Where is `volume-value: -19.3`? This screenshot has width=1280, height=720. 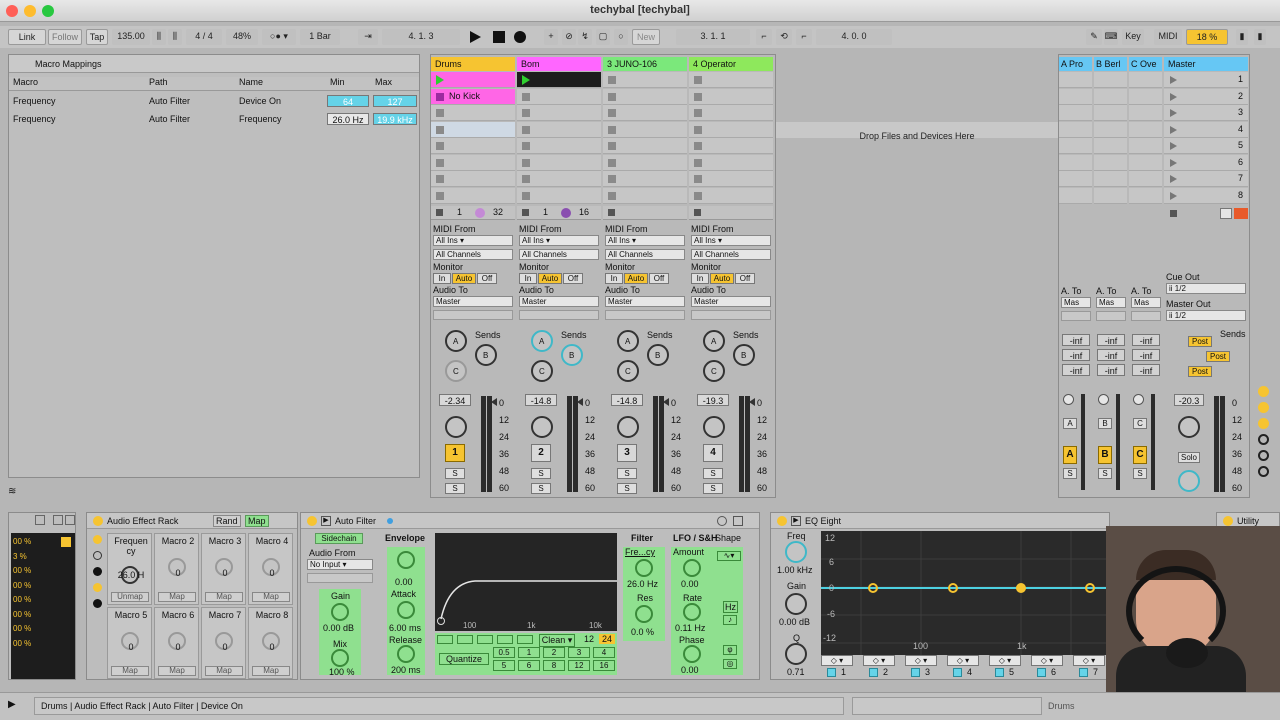 volume-value: -19.3 is located at coordinates (713, 400).